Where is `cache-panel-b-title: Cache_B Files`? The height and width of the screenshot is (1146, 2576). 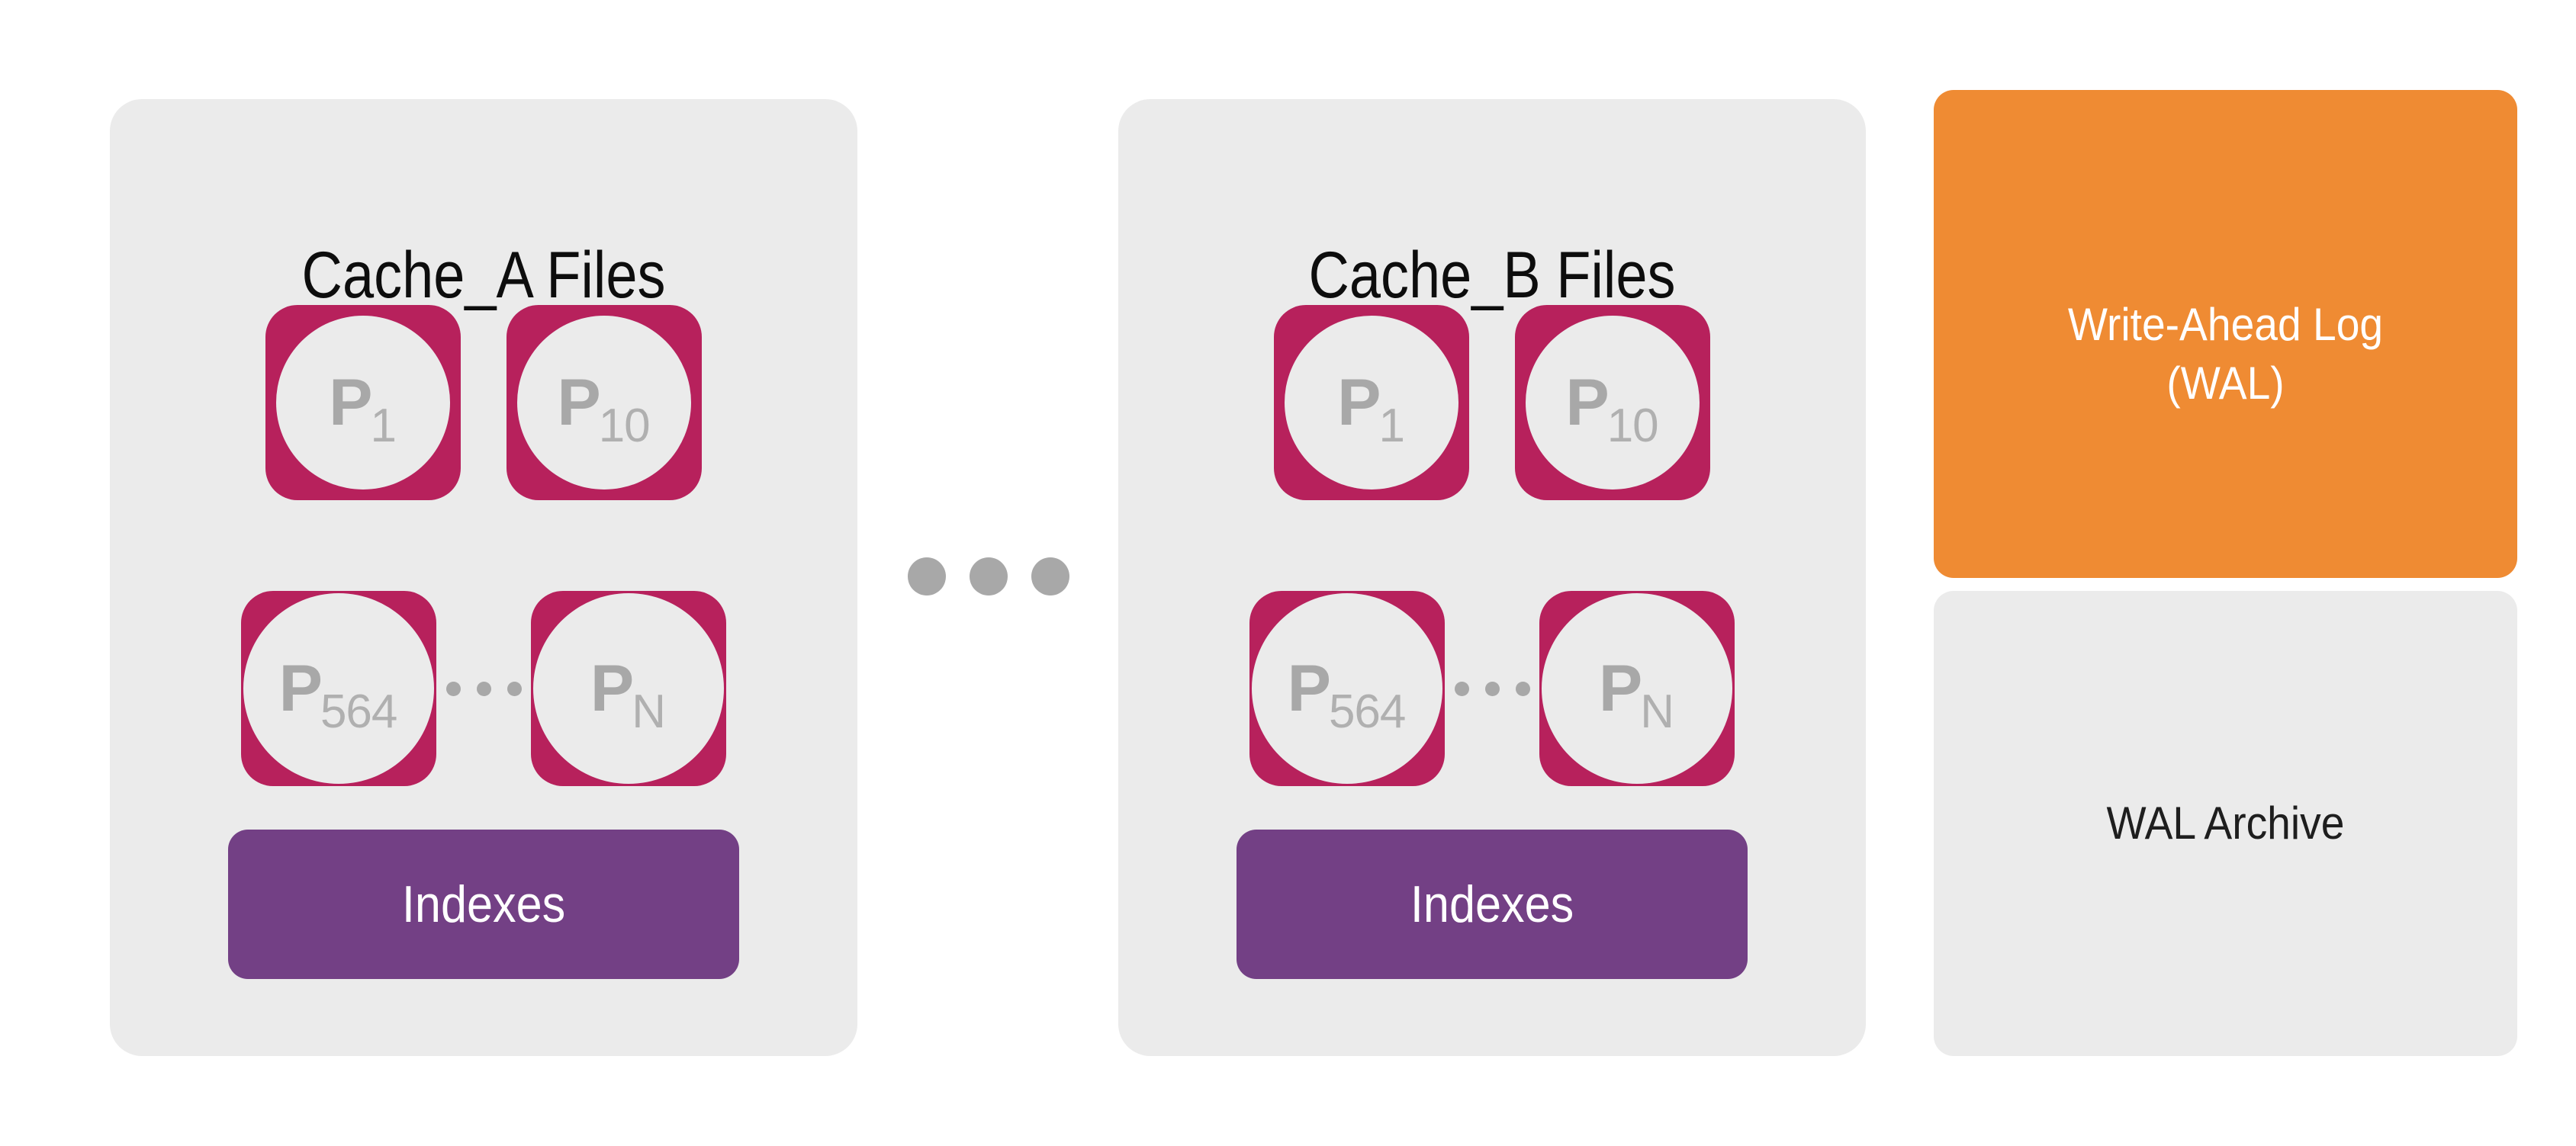 cache-panel-b-title: Cache_B Files is located at coordinates (1492, 275).